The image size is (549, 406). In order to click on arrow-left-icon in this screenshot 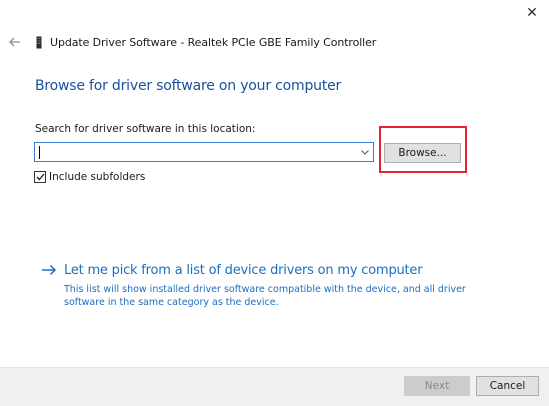, I will do `click(15, 42)`.